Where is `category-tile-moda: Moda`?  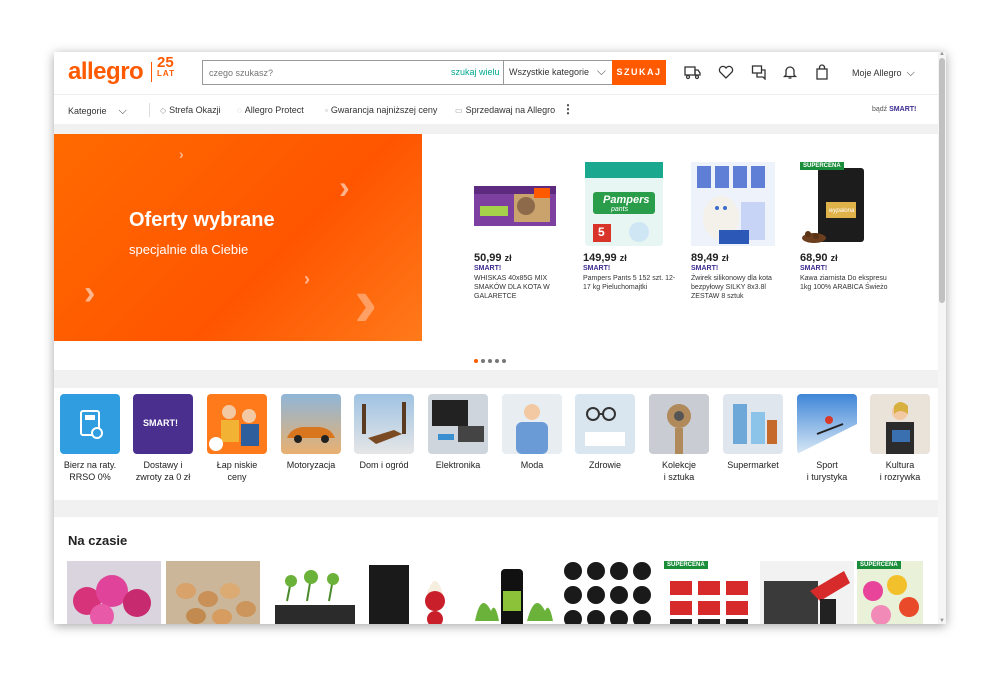
category-tile-moda: Moda is located at coordinates (532, 432).